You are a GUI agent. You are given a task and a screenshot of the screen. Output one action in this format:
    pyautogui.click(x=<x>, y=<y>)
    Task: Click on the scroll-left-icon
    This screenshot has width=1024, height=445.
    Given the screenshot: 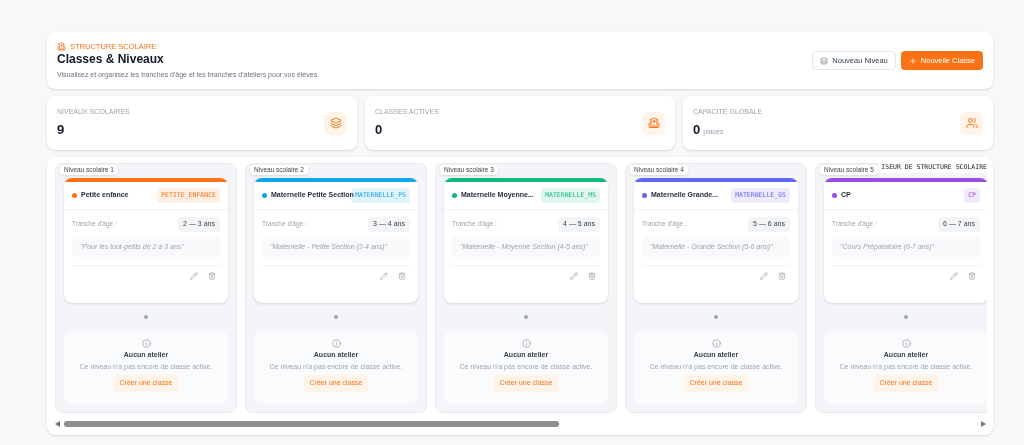 What is the action you would take?
    pyautogui.click(x=58, y=424)
    